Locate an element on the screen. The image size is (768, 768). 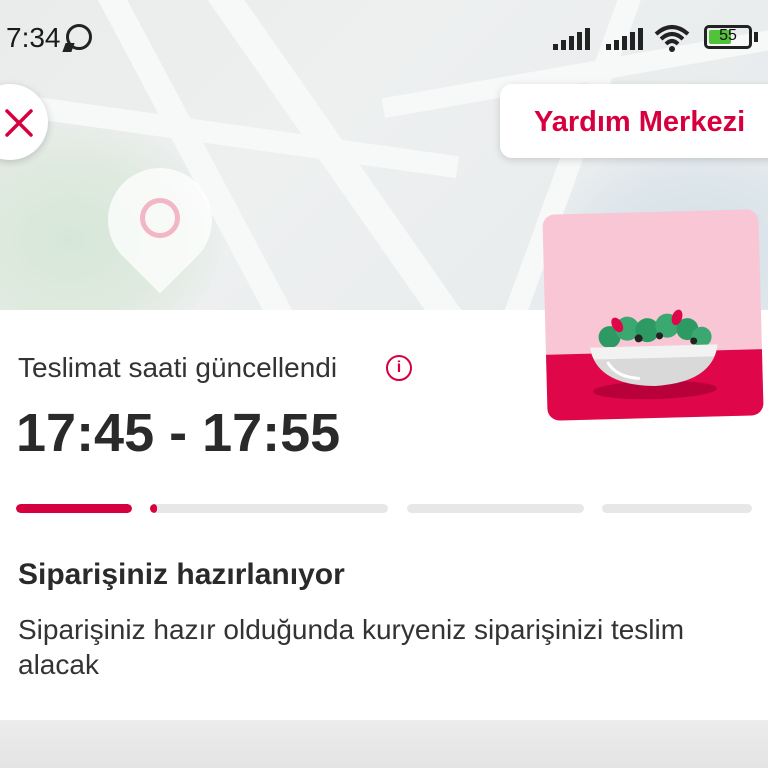
salad-bowl-illustration is located at coordinates (653, 315).